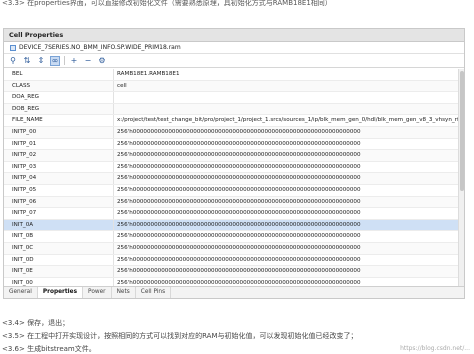  Describe the element at coordinates (59, 120) in the screenshot. I see `property-name: FILE_NAME` at that location.